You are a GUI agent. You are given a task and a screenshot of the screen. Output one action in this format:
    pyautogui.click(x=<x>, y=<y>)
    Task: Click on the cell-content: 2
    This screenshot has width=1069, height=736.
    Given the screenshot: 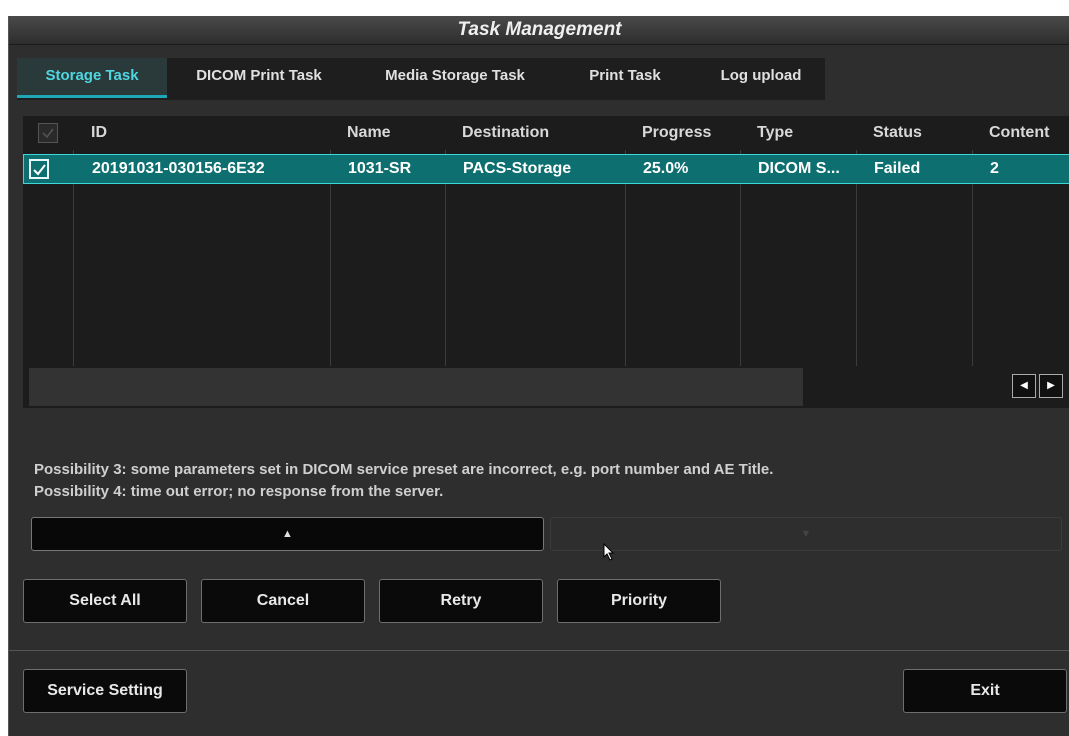 What is the action you would take?
    pyautogui.click(x=994, y=168)
    